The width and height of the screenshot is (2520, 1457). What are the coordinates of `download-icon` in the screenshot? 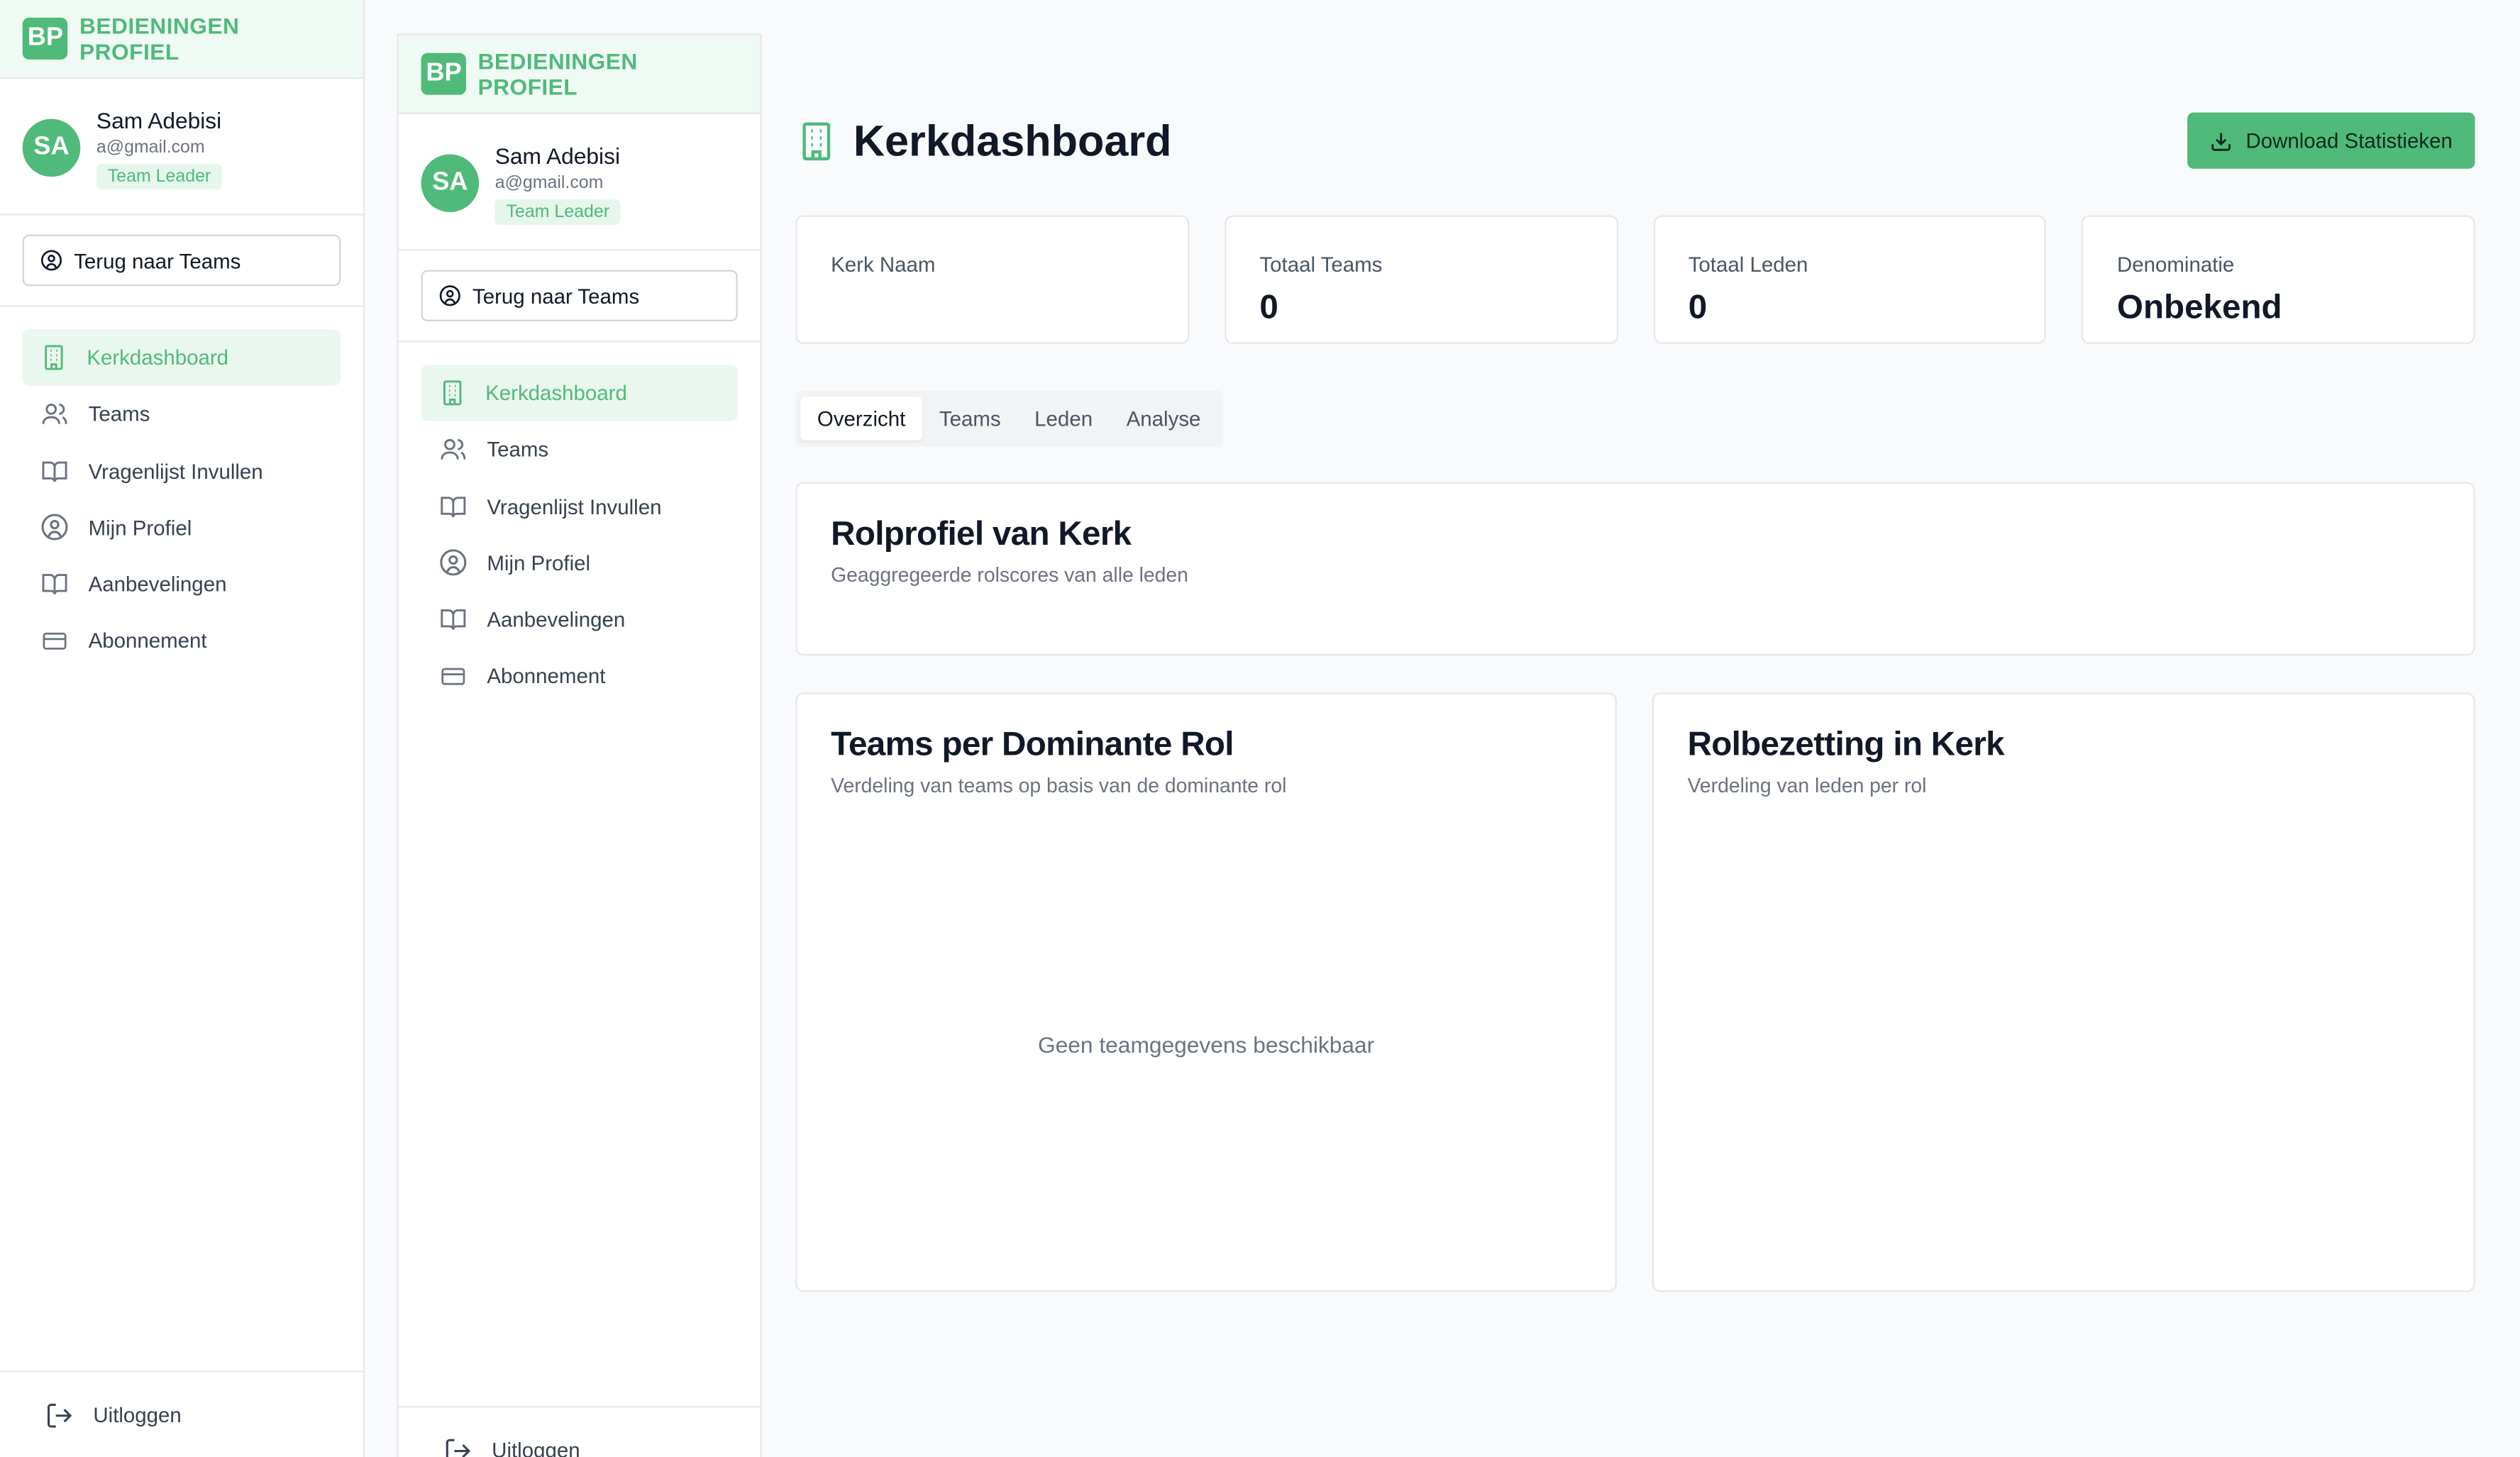 It's located at (2221, 141).